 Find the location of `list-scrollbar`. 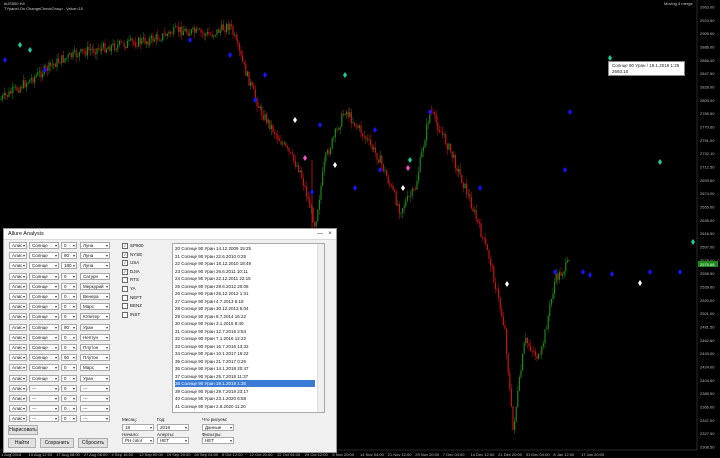

list-scrollbar is located at coordinates (320, 328).